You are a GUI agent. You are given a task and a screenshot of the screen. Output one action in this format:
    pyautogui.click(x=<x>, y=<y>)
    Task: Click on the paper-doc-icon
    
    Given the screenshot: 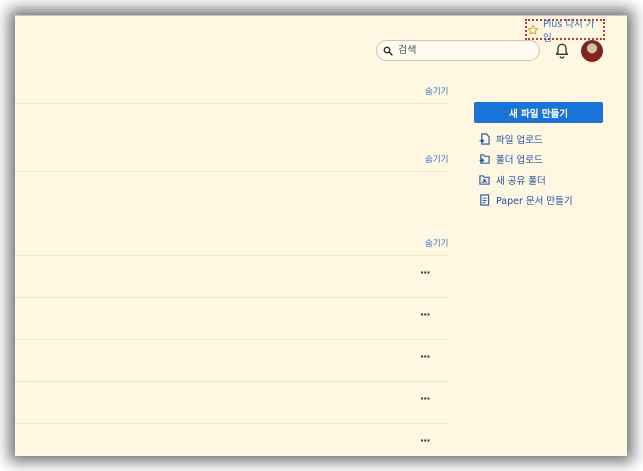 What is the action you would take?
    pyautogui.click(x=485, y=200)
    